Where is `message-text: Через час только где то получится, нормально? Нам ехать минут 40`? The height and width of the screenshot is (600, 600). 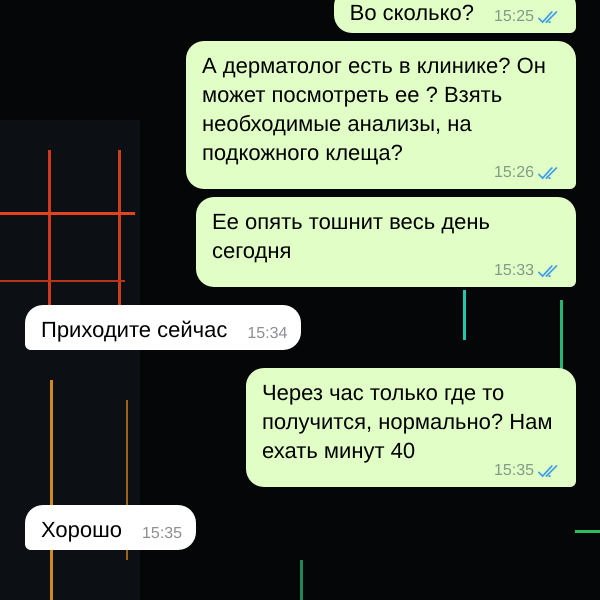
message-text: Через час только где то получится, нормально? Нам ехать минут 40 is located at coordinates (408, 421).